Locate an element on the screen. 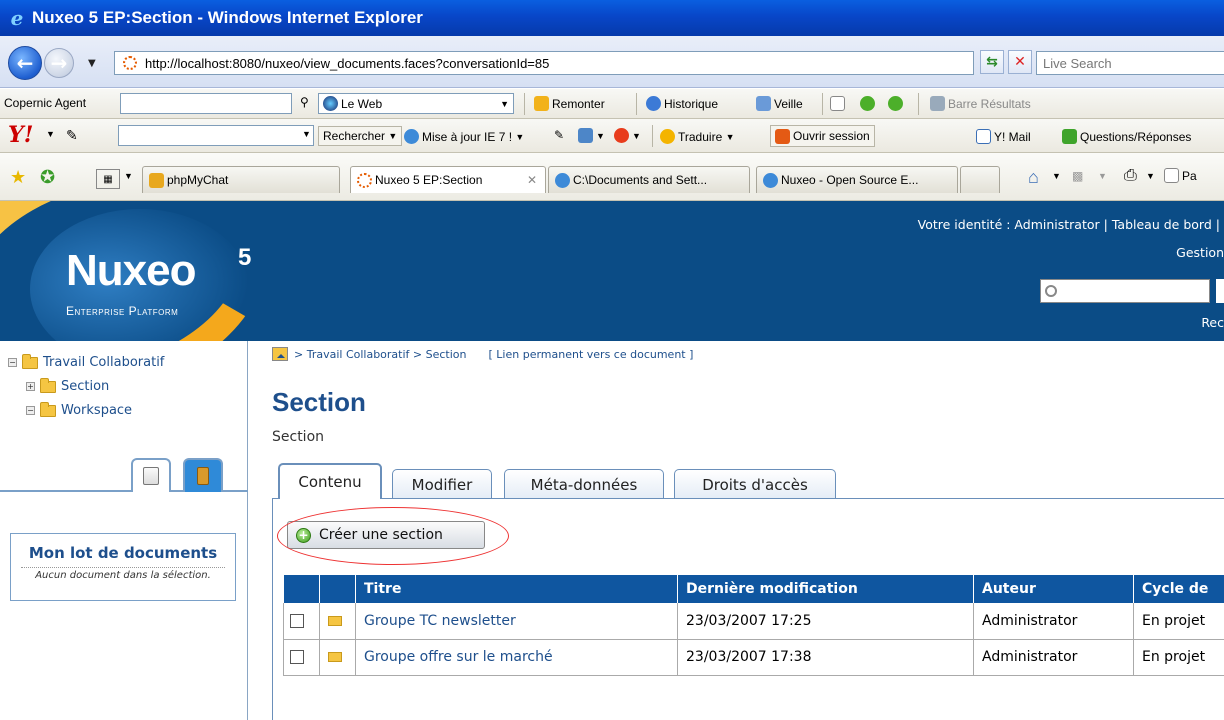 The width and height of the screenshot is (1224, 720). row-title-link: Groupe TC newsletter is located at coordinates (440, 621).